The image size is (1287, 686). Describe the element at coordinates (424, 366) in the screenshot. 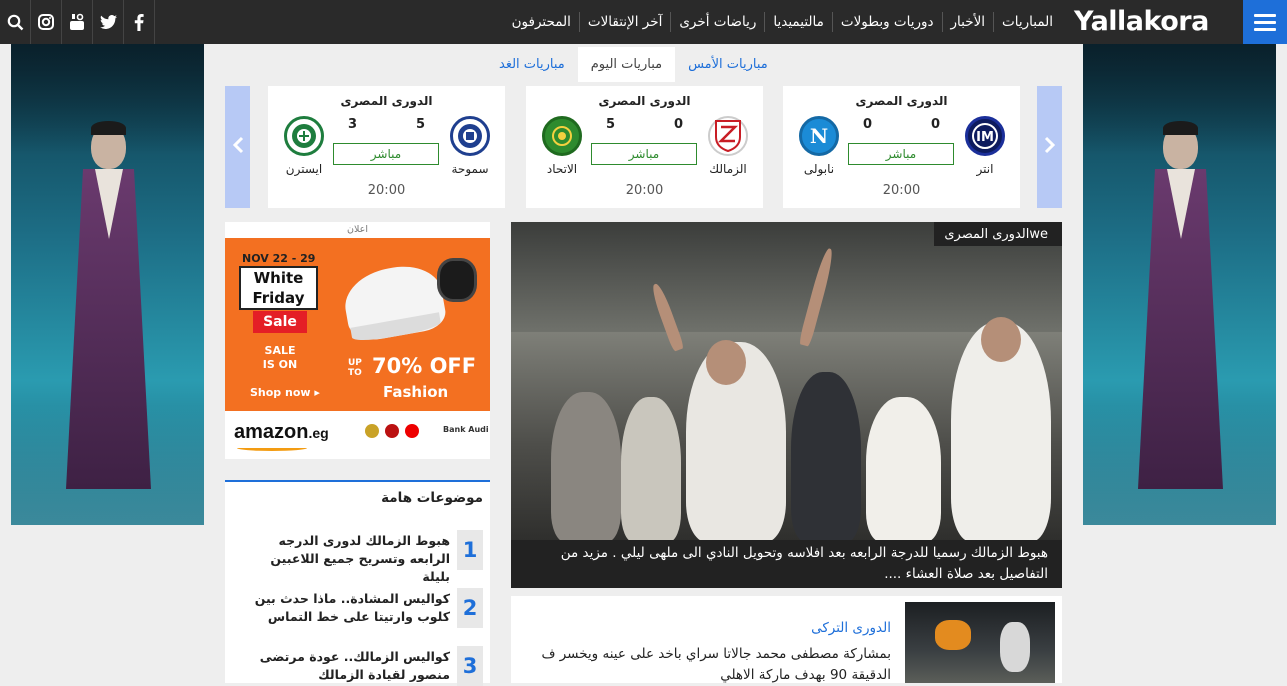

I see `ad-discount: 70% OFF` at that location.